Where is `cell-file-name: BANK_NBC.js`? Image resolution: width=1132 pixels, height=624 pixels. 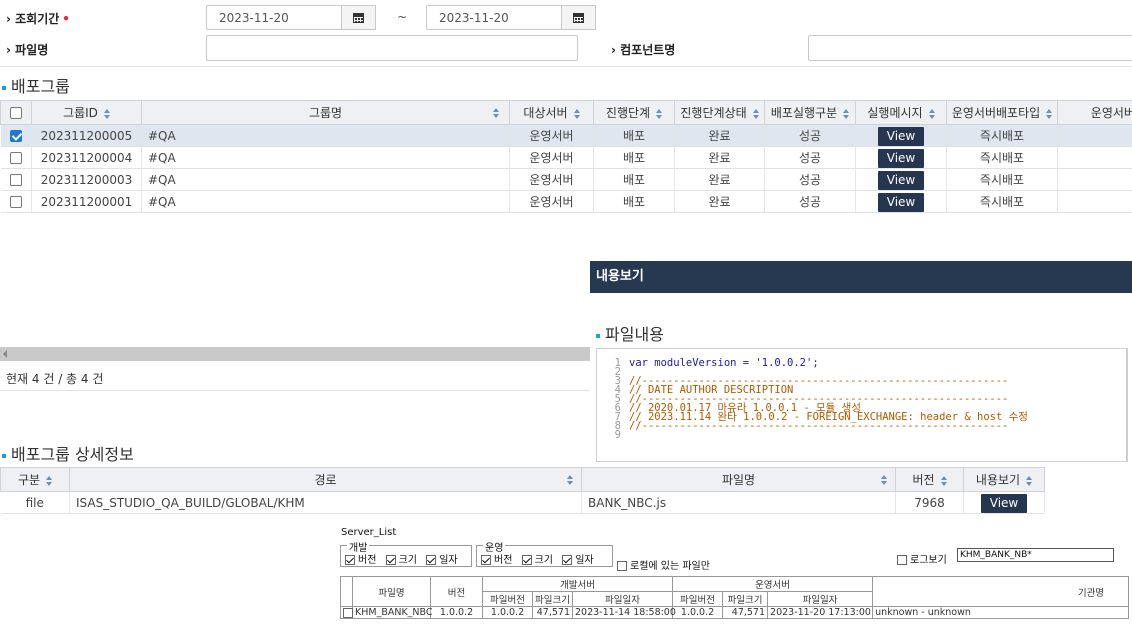
cell-file-name: BANK_NBC.js is located at coordinates (738, 502).